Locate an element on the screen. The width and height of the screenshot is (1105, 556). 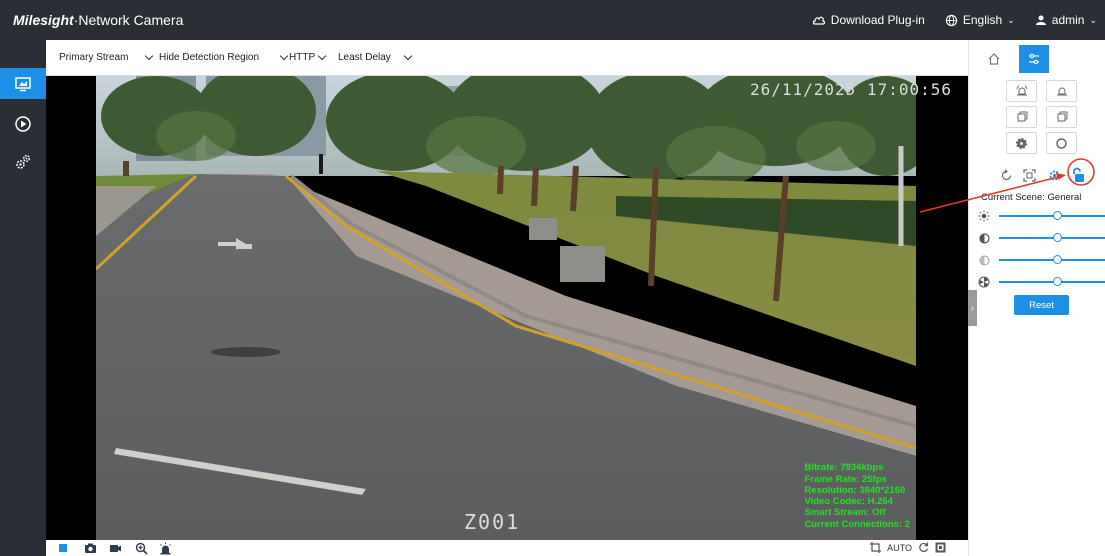
nav-live-view is located at coordinates (23, 83).